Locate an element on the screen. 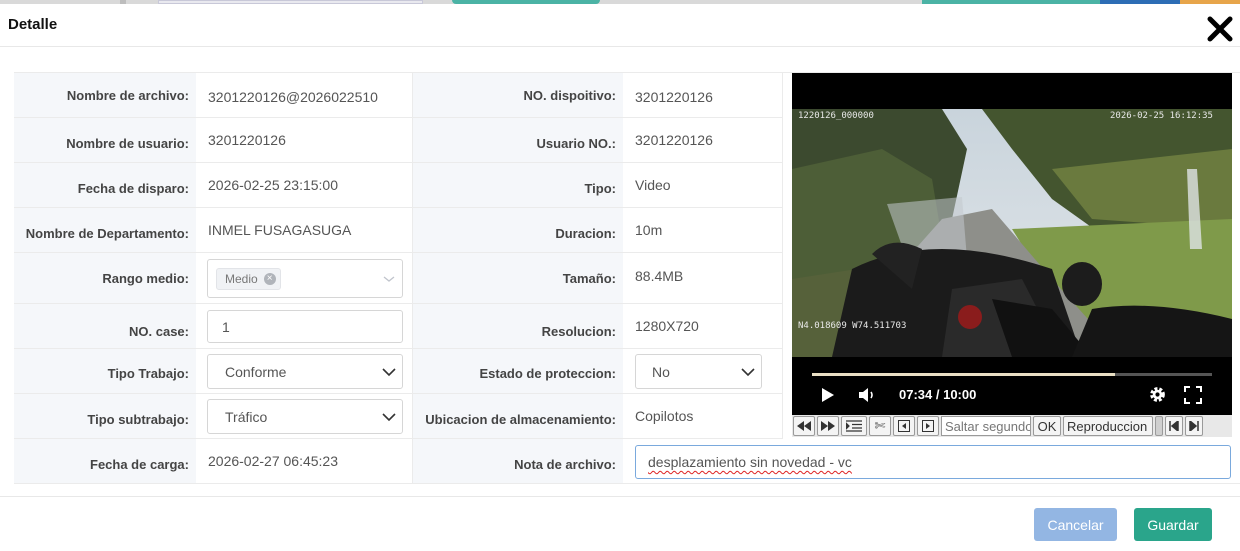 The image size is (1240, 551). osd-timestamp: 2026-02-25 16:12:35 is located at coordinates (1161, 116).